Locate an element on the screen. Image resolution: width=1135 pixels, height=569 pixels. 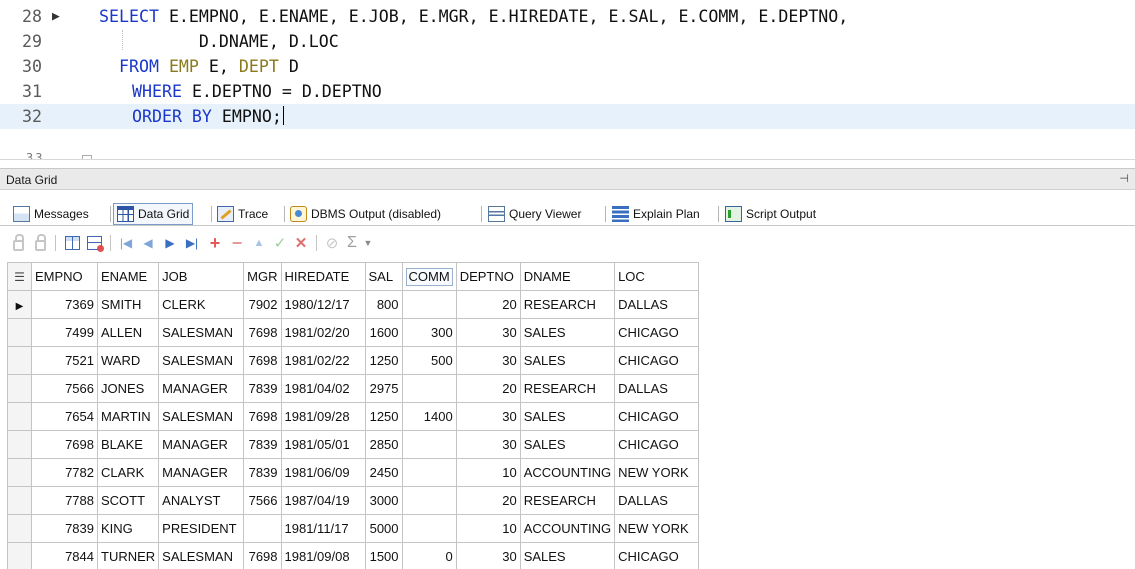
tab-trace: Trace is located at coordinates (242, 214).